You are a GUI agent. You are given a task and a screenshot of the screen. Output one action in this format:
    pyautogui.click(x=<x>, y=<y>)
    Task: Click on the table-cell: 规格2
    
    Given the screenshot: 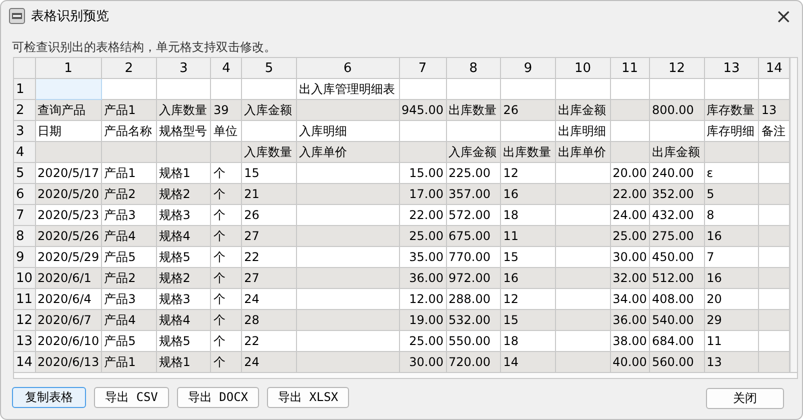 What is the action you would take?
    pyautogui.click(x=183, y=278)
    